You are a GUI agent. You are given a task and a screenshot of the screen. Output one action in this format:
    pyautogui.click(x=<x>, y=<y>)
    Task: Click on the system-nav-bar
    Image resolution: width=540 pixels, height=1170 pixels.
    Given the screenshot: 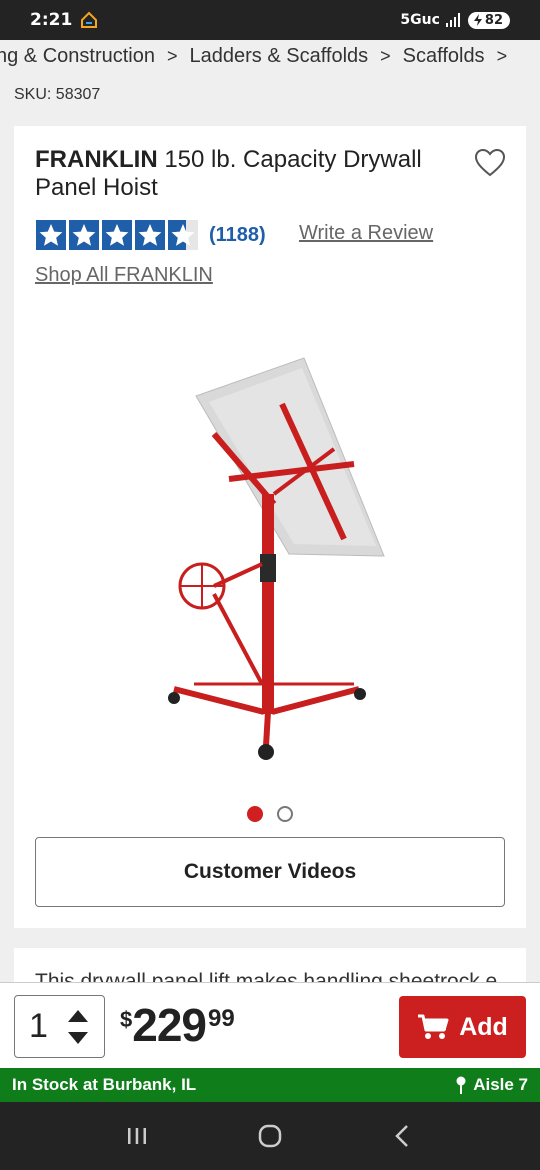 What is the action you would take?
    pyautogui.click(x=270, y=1136)
    